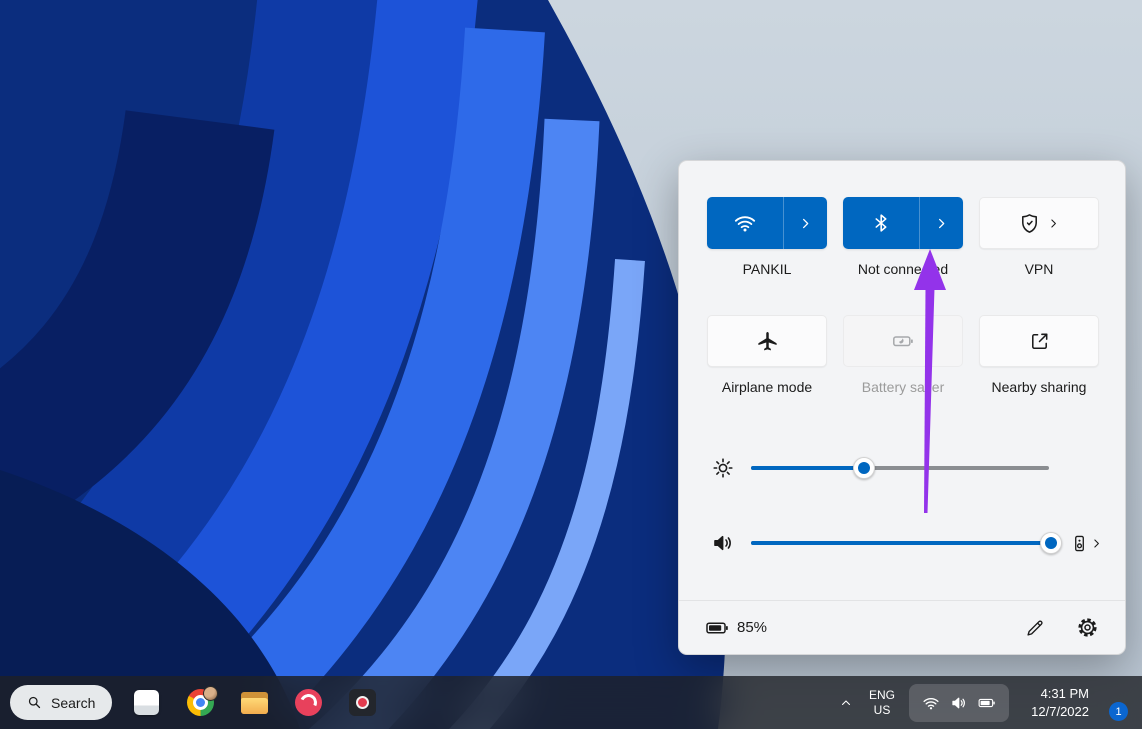  What do you see at coordinates (767, 269) in the screenshot?
I see `wifi-label: PANKIL` at bounding box center [767, 269].